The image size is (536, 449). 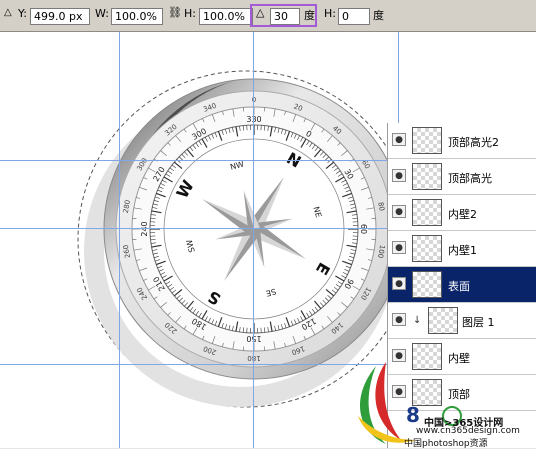 I want to click on h-label: H:, so click(x=190, y=13).